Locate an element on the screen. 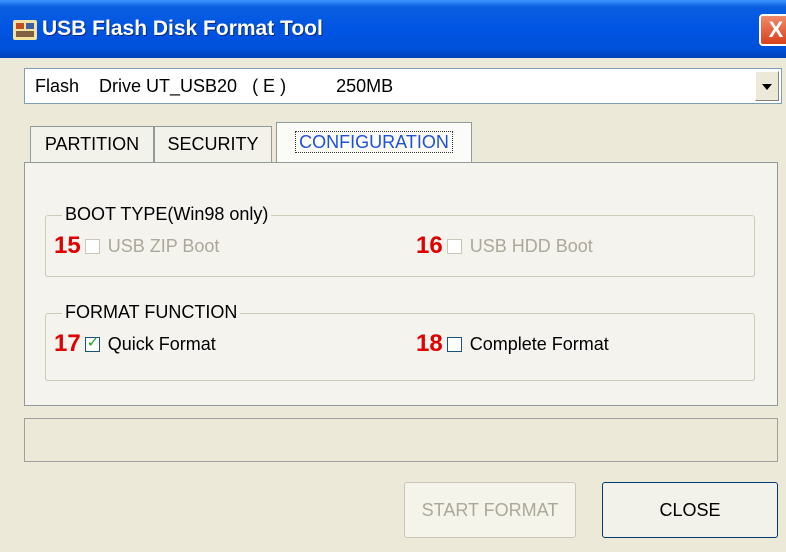 This screenshot has height=552, width=786. usb-zip-boot-option: 15 USB ZIP Boot is located at coordinates (136, 246).